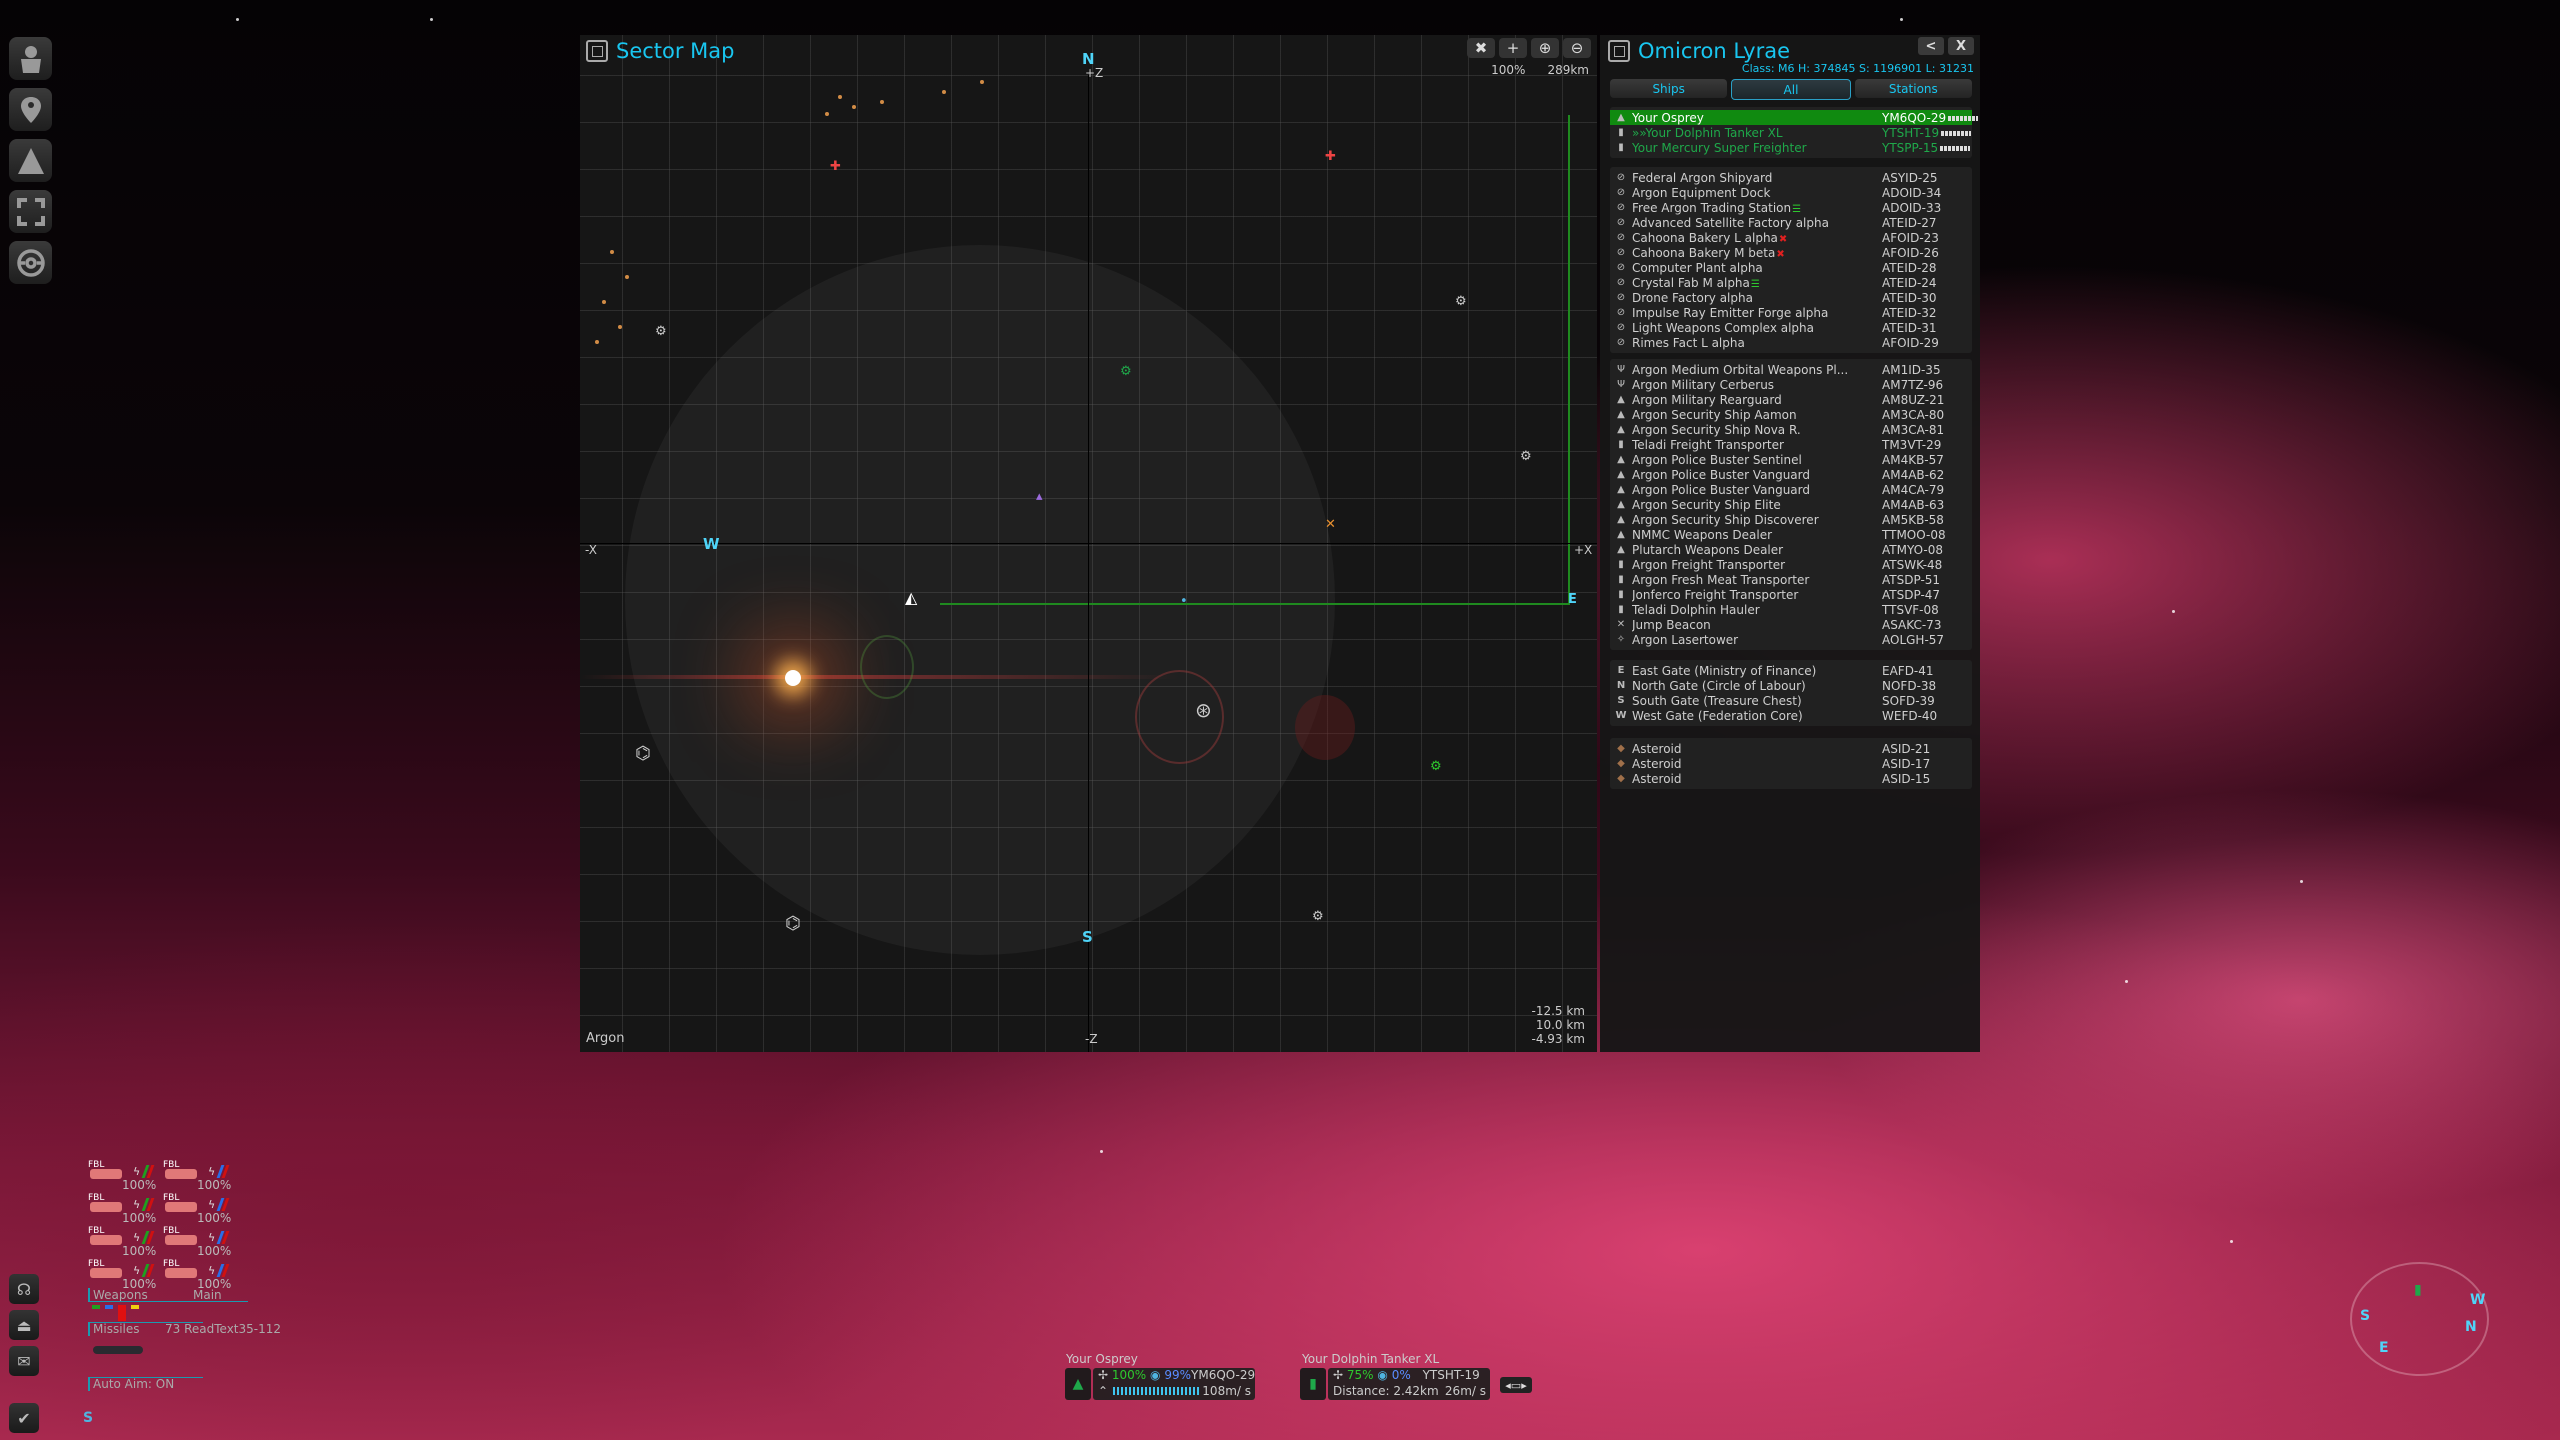 The height and width of the screenshot is (1440, 2560). I want to click on south-gate-marker: S, so click(1087, 937).